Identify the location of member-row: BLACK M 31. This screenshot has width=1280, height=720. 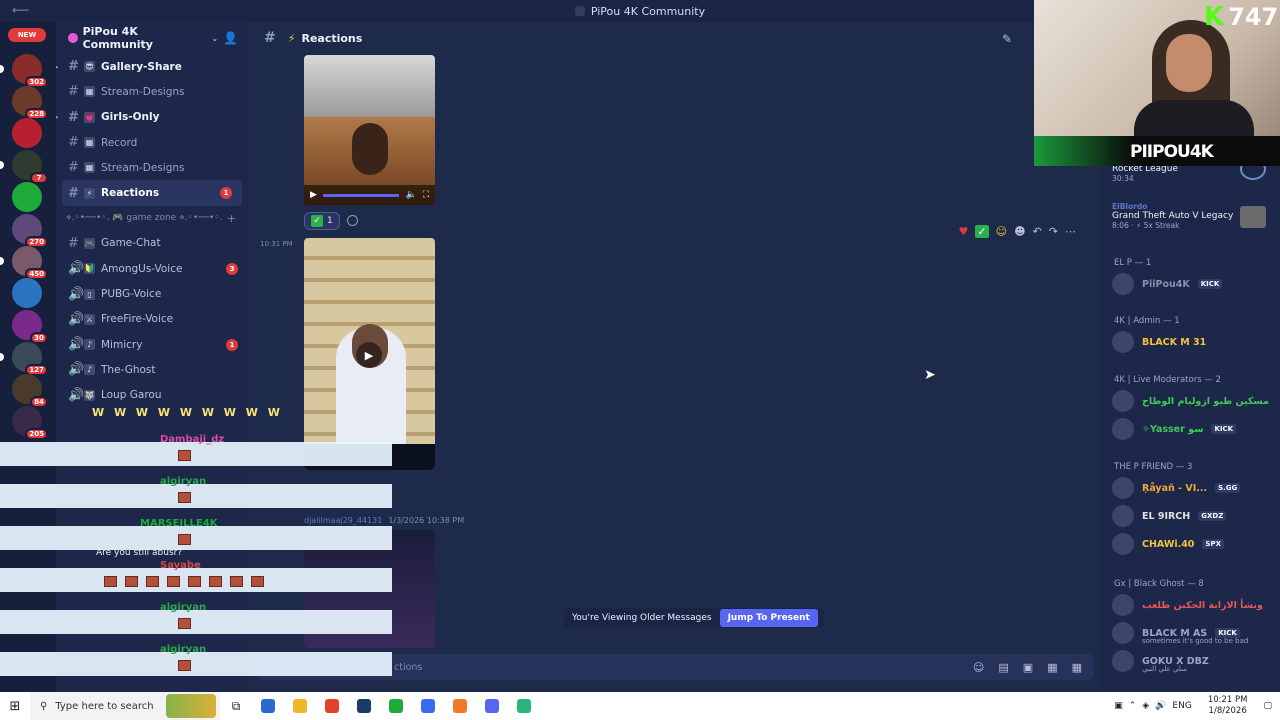
(1193, 342).